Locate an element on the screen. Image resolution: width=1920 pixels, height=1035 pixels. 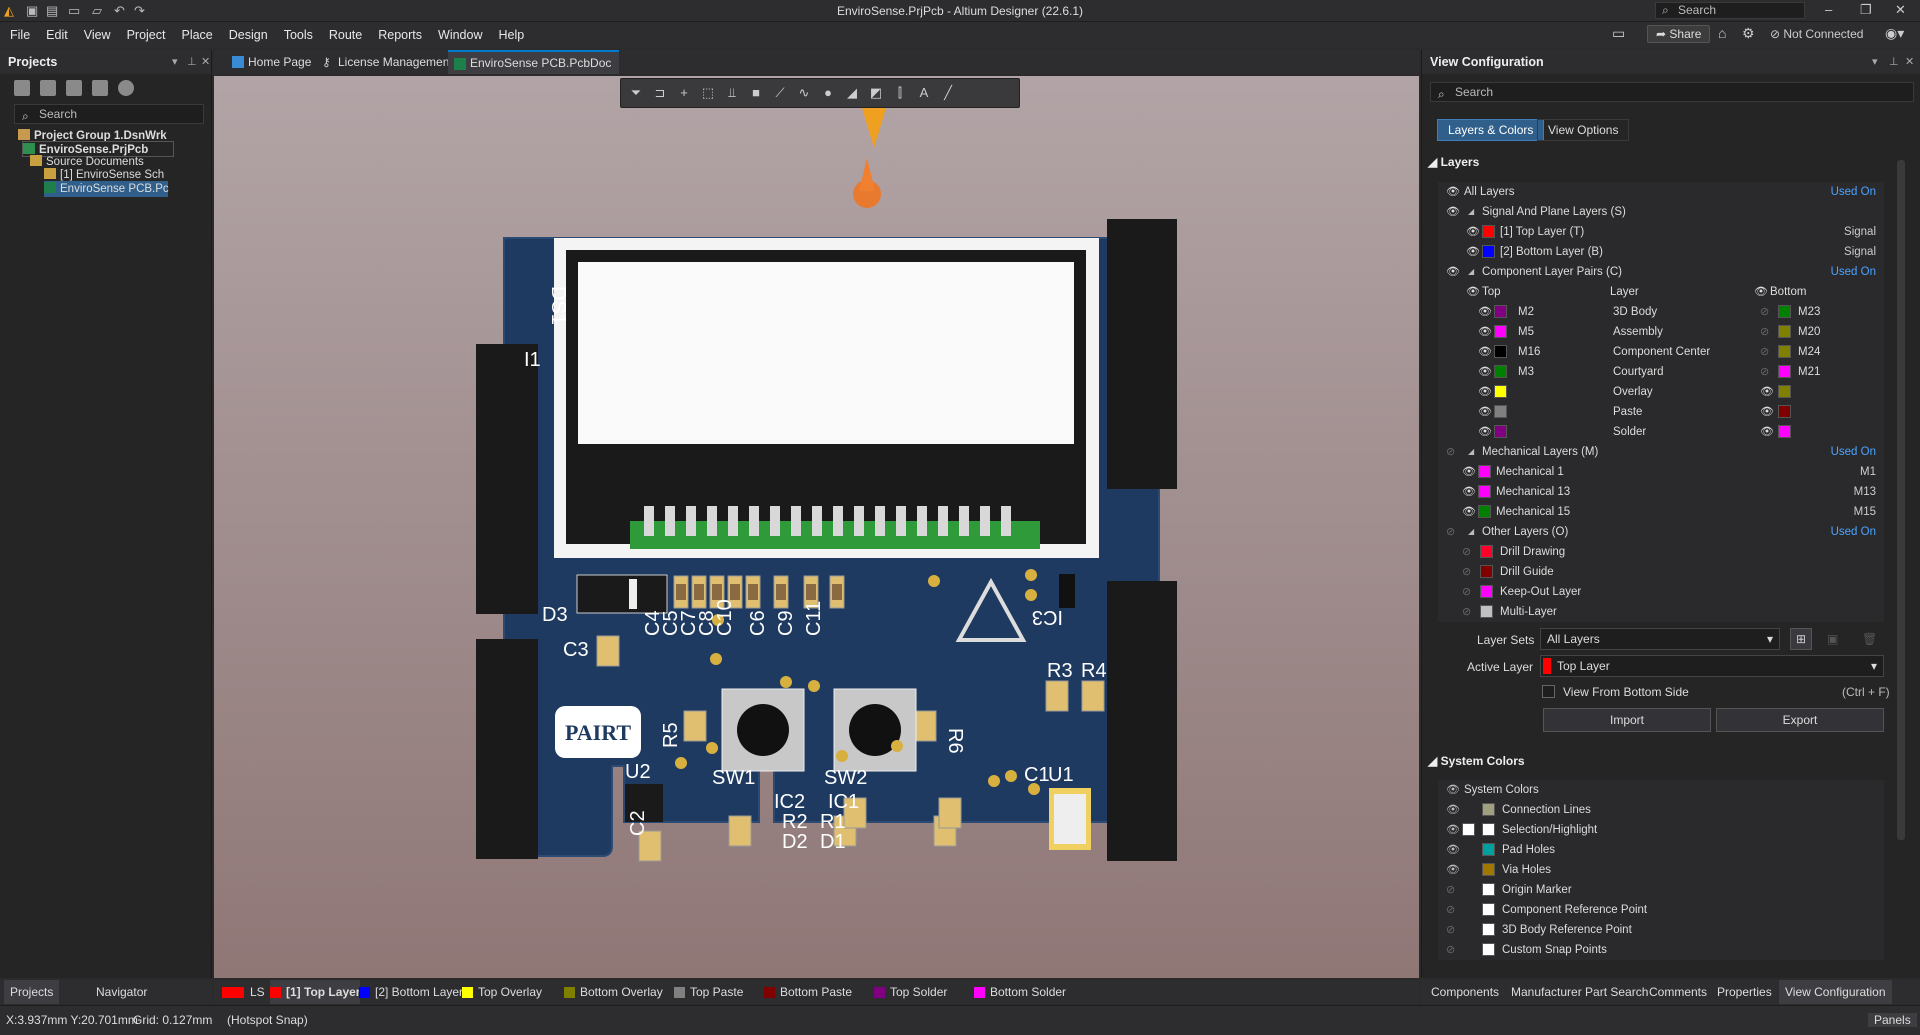
minimize-button: – is located at coordinates (1828, 9).